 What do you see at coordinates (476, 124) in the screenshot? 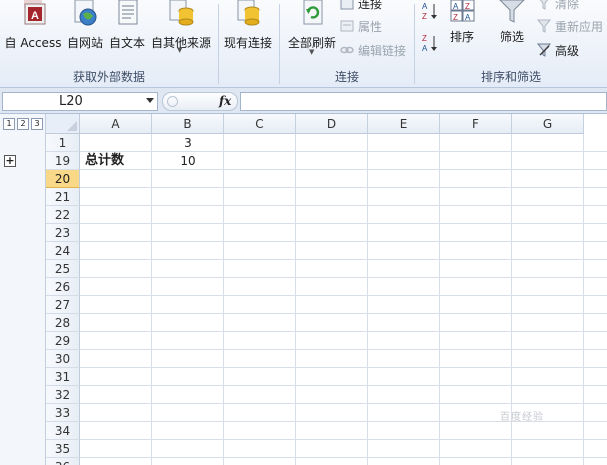
I see `column-header-f: F` at bounding box center [476, 124].